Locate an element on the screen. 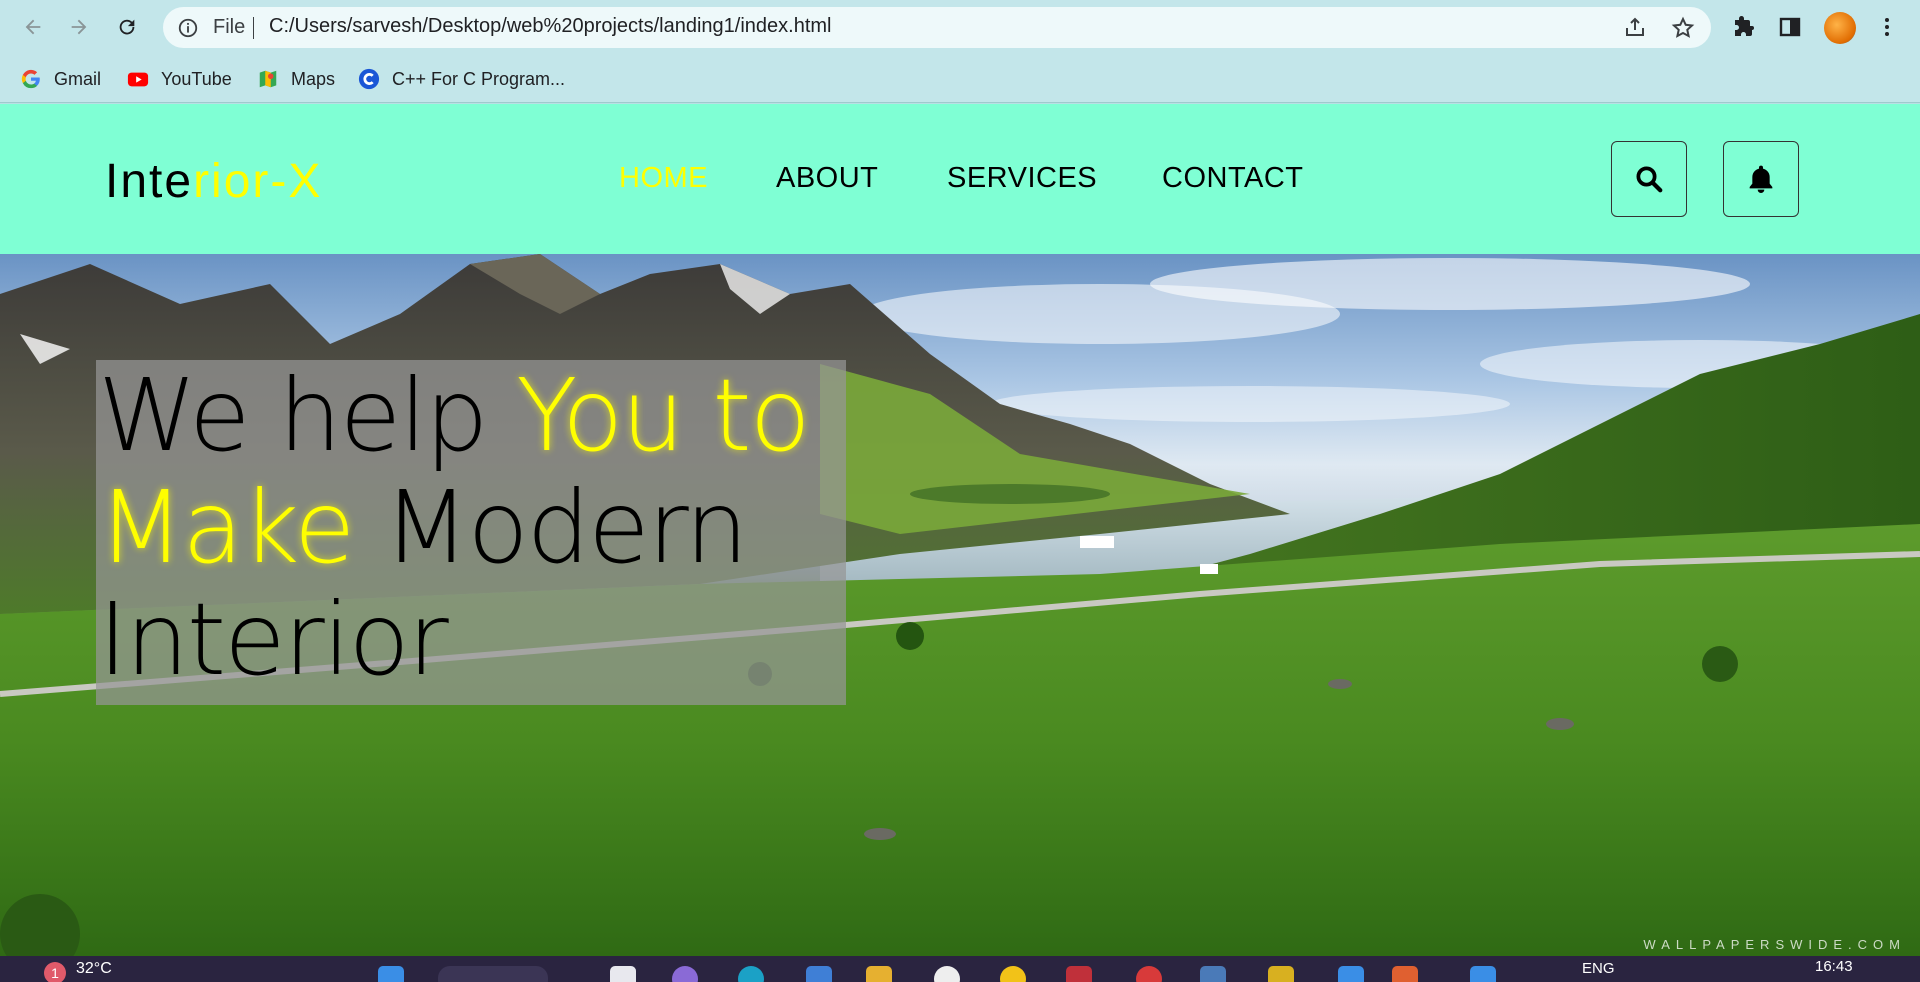 This screenshot has width=1920, height=982. image-watermark: WALLPAPERSWIDE.COM is located at coordinates (1774, 944).